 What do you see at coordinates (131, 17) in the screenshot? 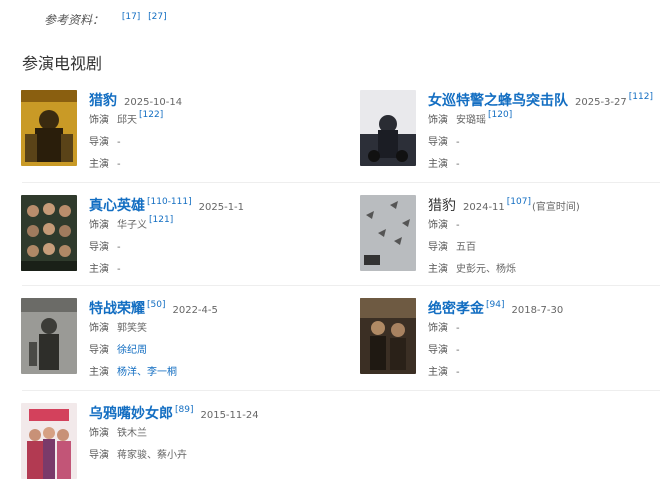
I see `reference-link: [17]` at bounding box center [131, 17].